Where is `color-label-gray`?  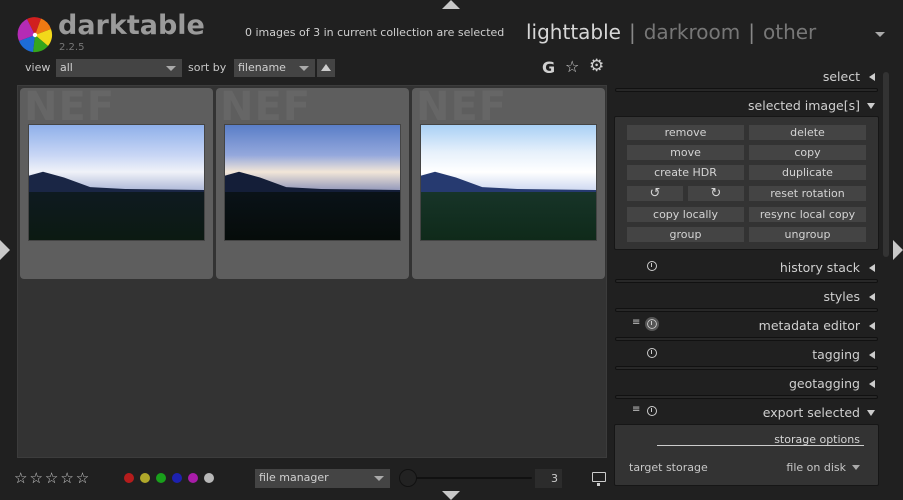 color-label-gray is located at coordinates (209, 478).